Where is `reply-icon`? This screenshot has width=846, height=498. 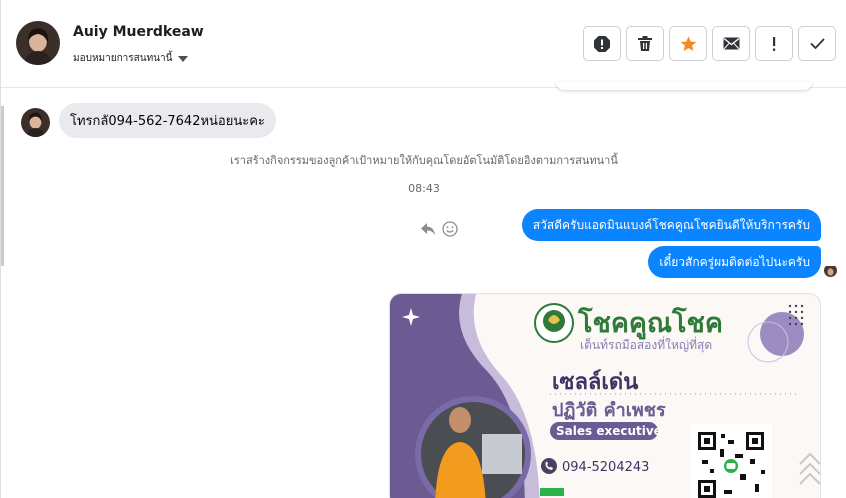
reply-icon is located at coordinates (428, 229).